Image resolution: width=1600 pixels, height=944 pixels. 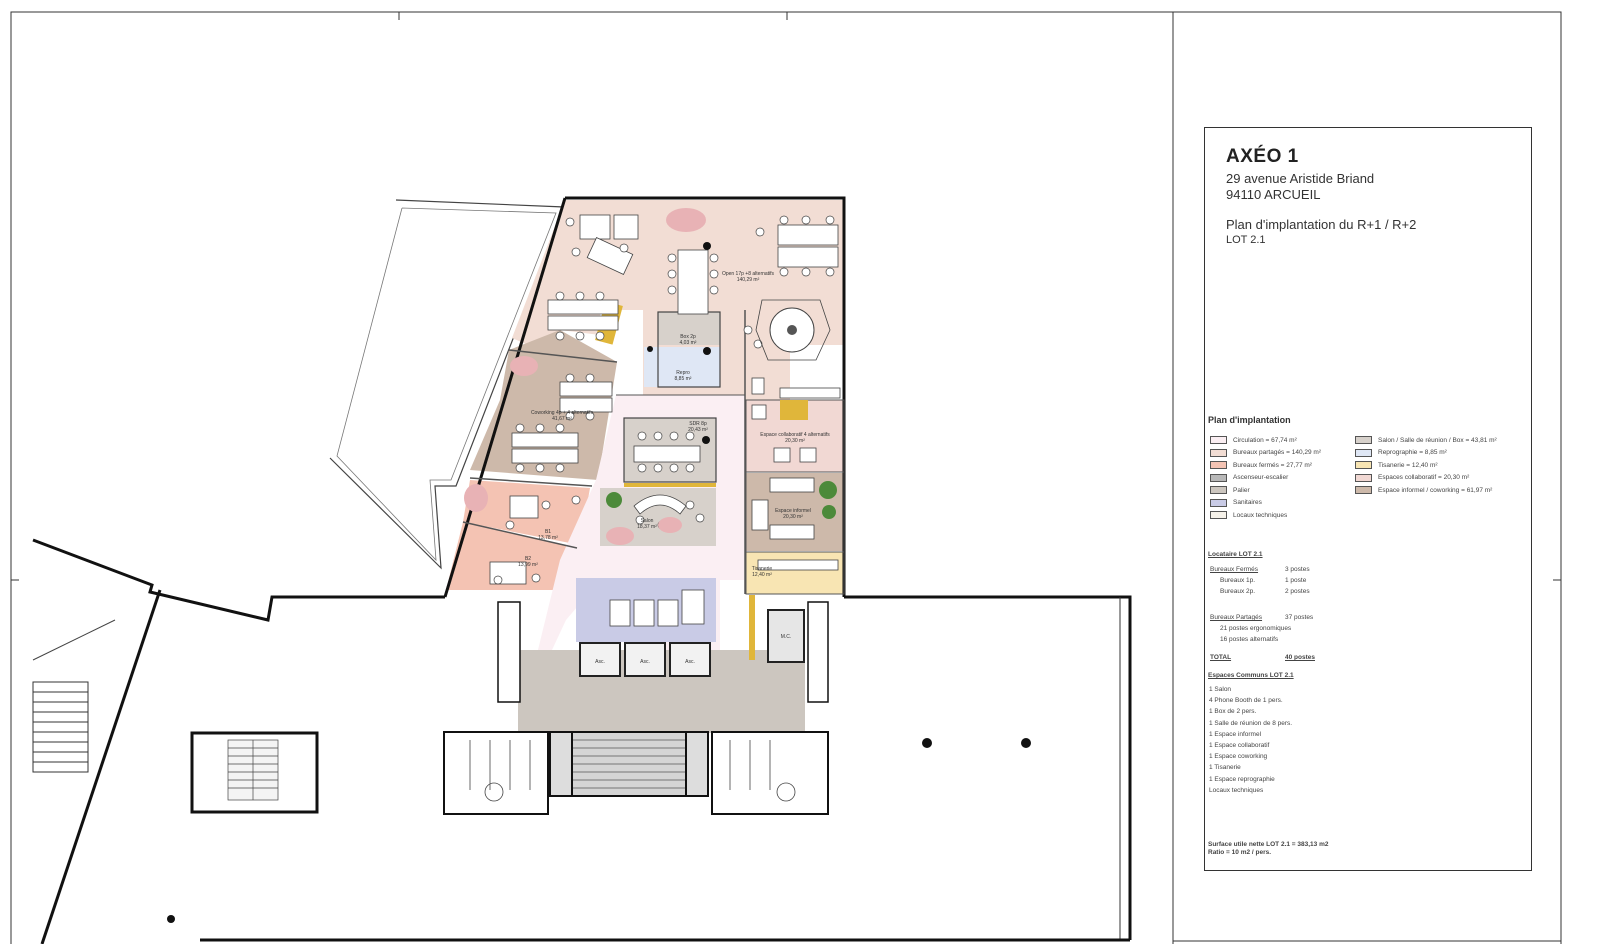 What do you see at coordinates (253, 770) in the screenshot?
I see `stair-block-treads` at bounding box center [253, 770].